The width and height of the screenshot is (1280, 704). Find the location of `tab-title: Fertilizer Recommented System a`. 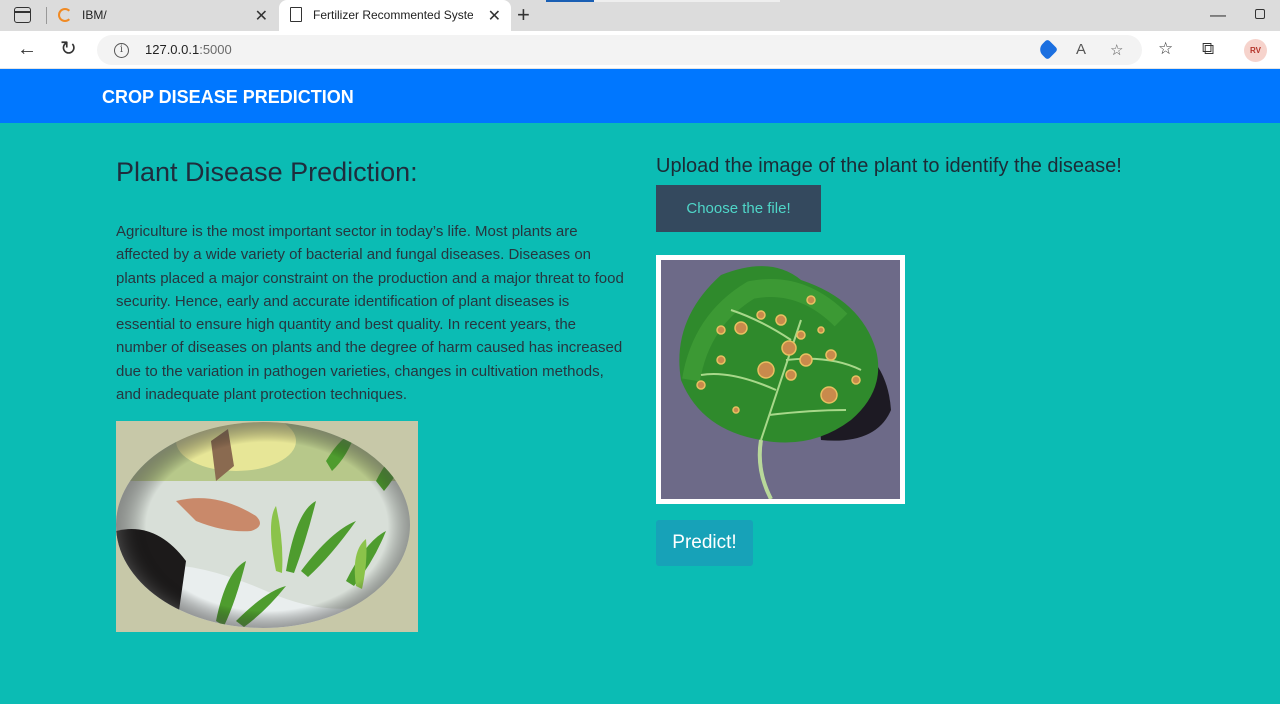

tab-title: Fertilizer Recommented System a is located at coordinates (393, 15).